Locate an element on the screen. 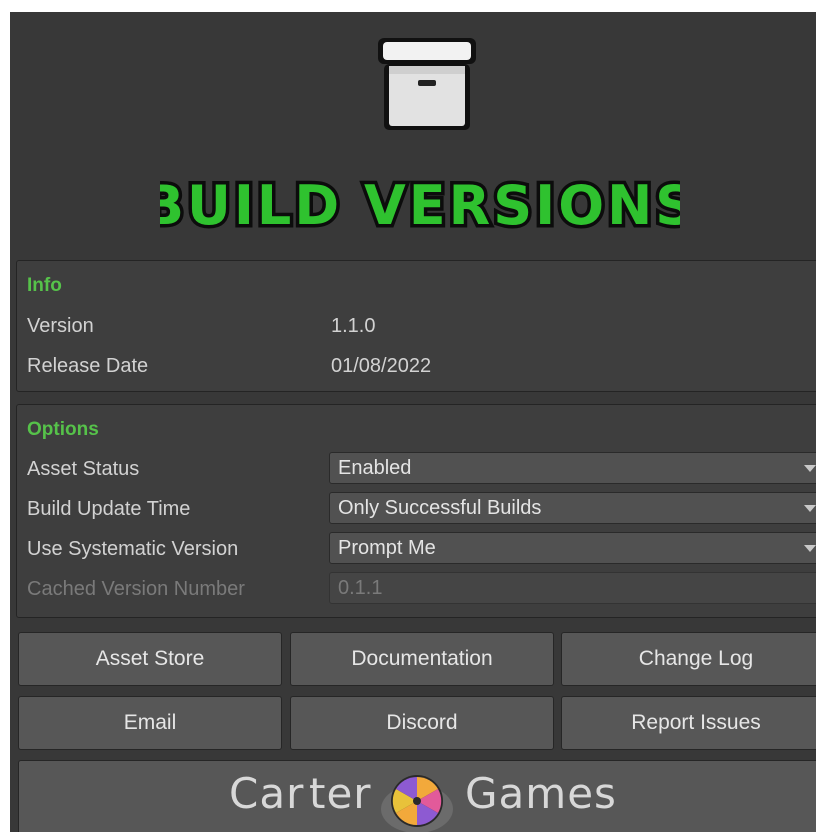 Image resolution: width=816 pixels, height=832 pixels. change-log-button: Change Log is located at coordinates (688, 659).